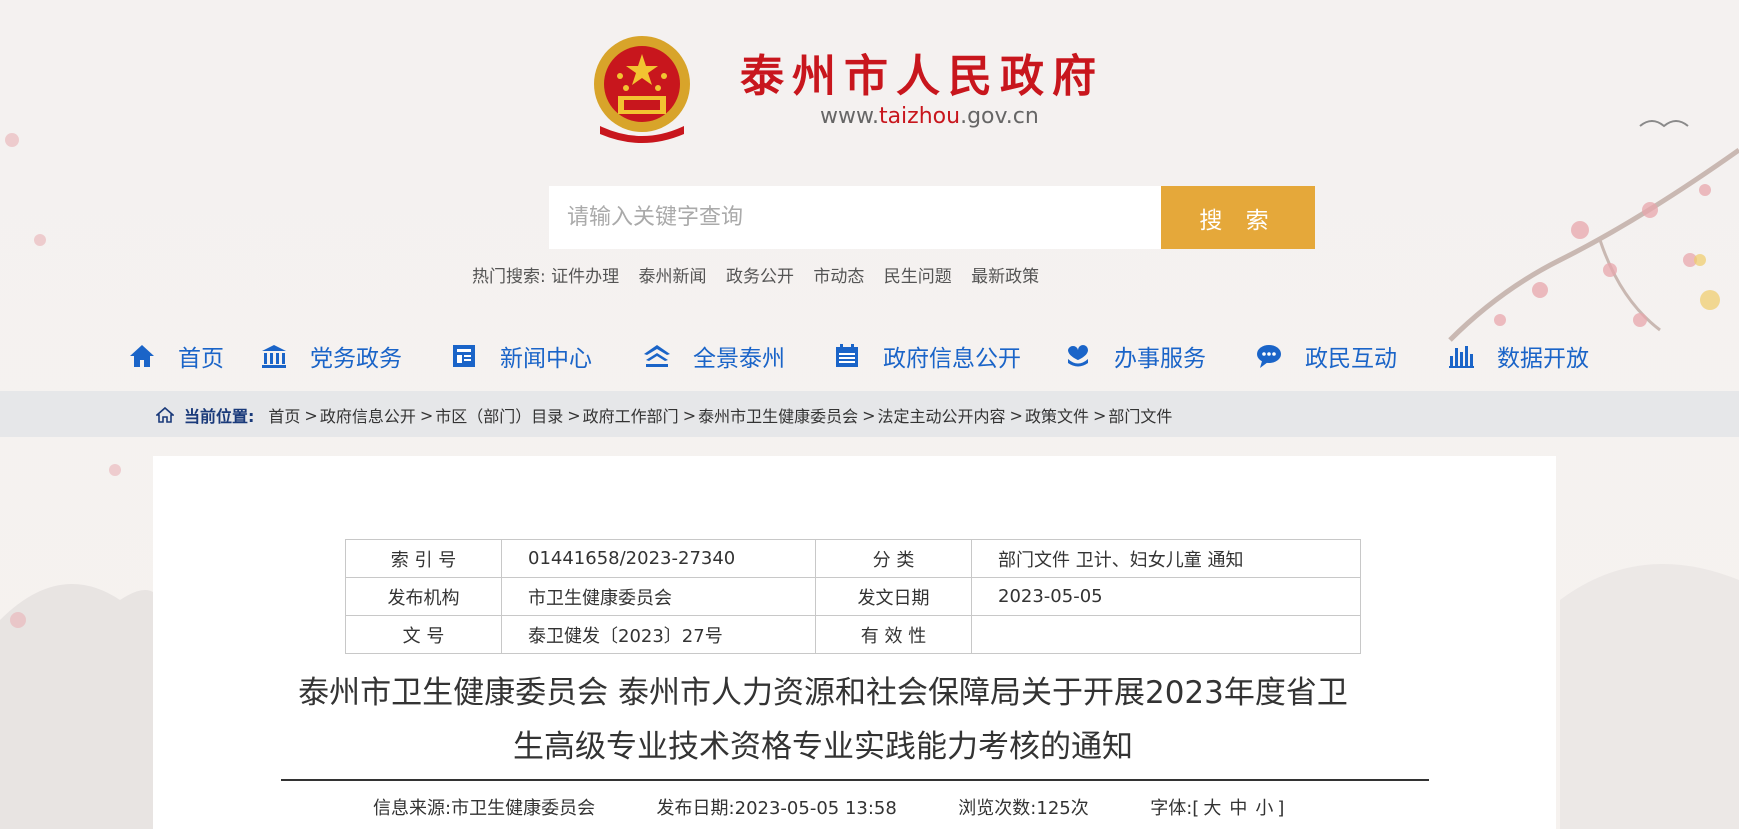 The image size is (1739, 829). Describe the element at coordinates (893, 634) in the screenshot. I see `validity-label: 有 效 性` at that location.